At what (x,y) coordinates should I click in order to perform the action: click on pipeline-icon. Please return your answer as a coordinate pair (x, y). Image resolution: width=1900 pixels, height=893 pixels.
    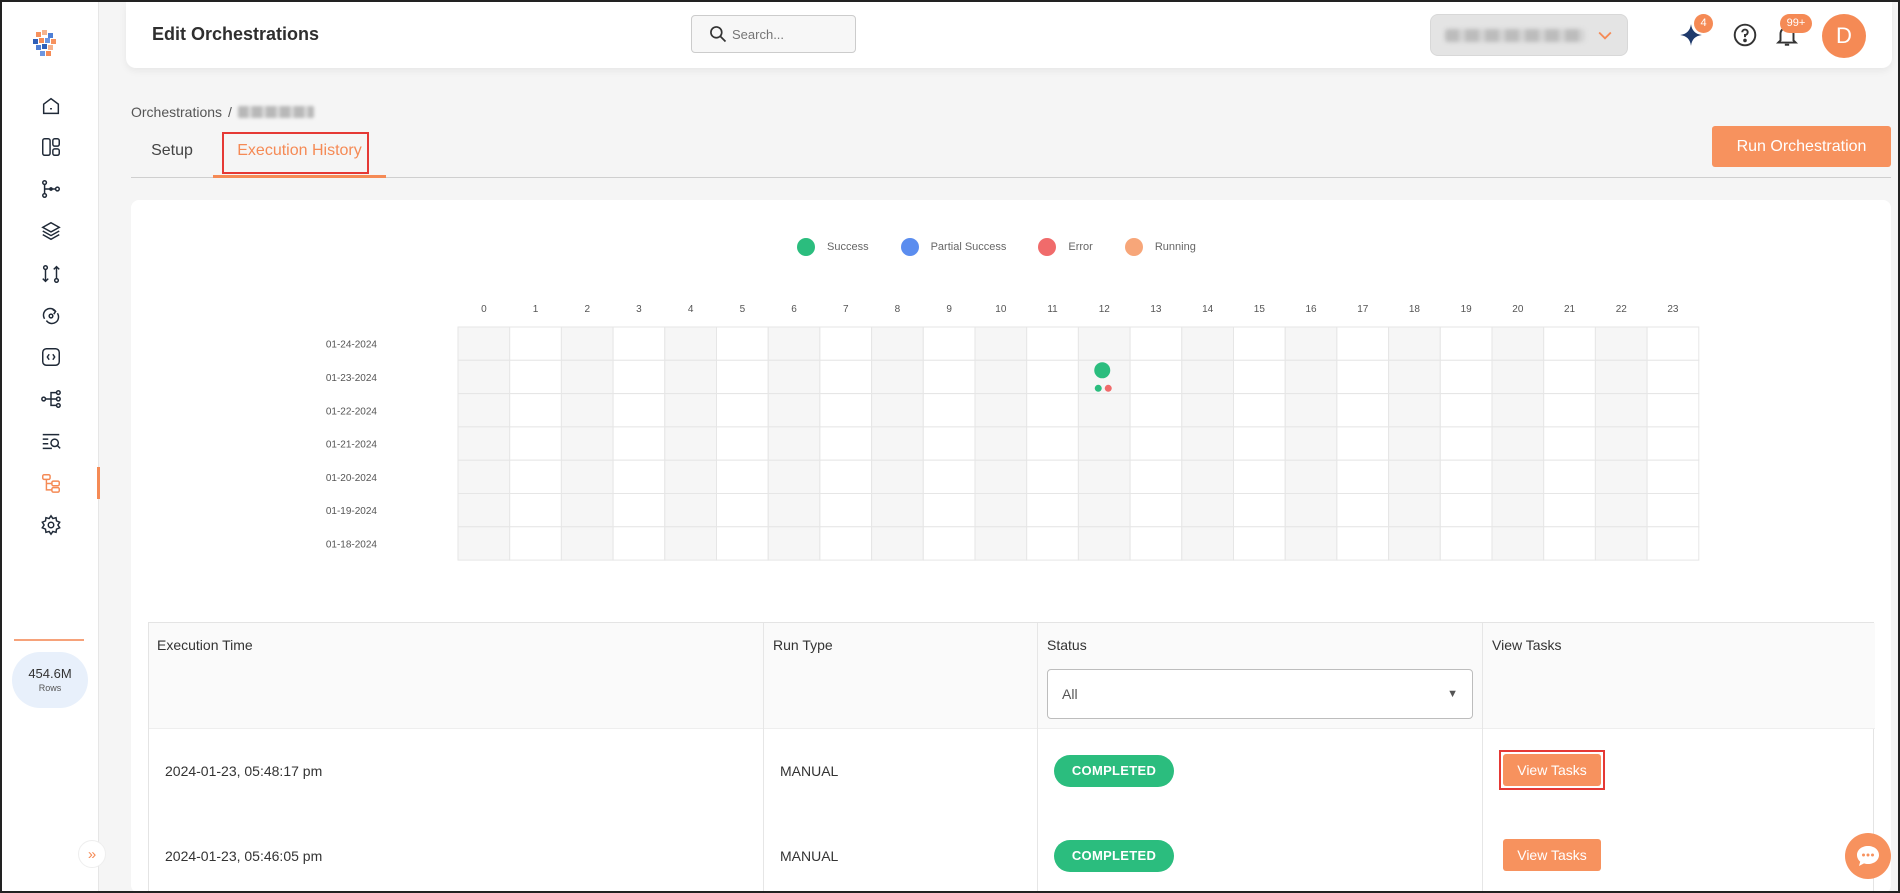
    Looking at the image, I should click on (50, 189).